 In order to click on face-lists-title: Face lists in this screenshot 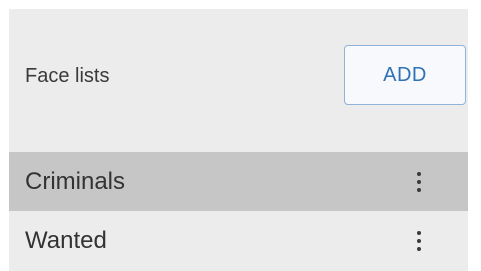, I will do `click(67, 76)`.